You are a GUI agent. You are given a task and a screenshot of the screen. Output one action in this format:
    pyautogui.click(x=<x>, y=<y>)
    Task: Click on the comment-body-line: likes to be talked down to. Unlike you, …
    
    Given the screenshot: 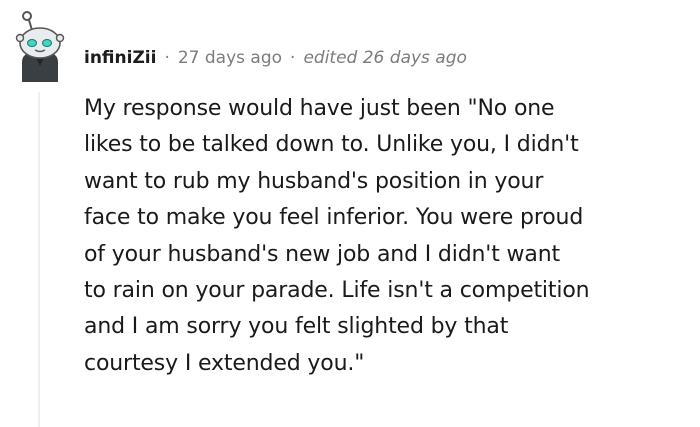 What is the action you would take?
    pyautogui.click(x=331, y=145)
    